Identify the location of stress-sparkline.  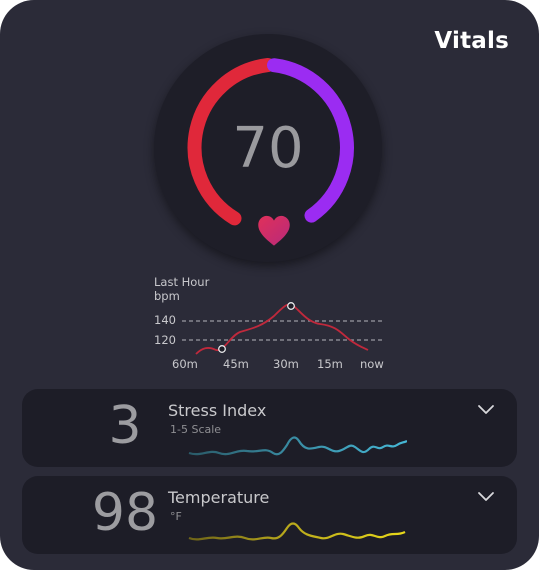
(297, 446).